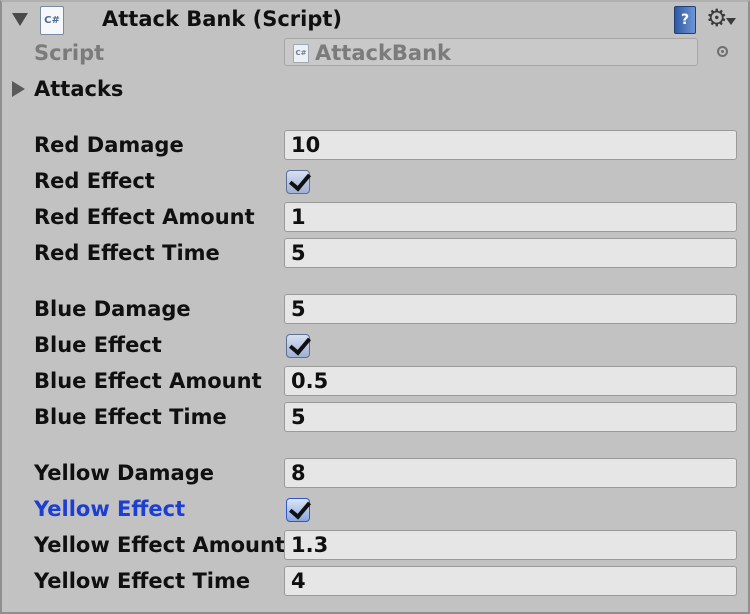 The height and width of the screenshot is (614, 750). I want to click on foldout-collapsed-icon, so click(18, 89).